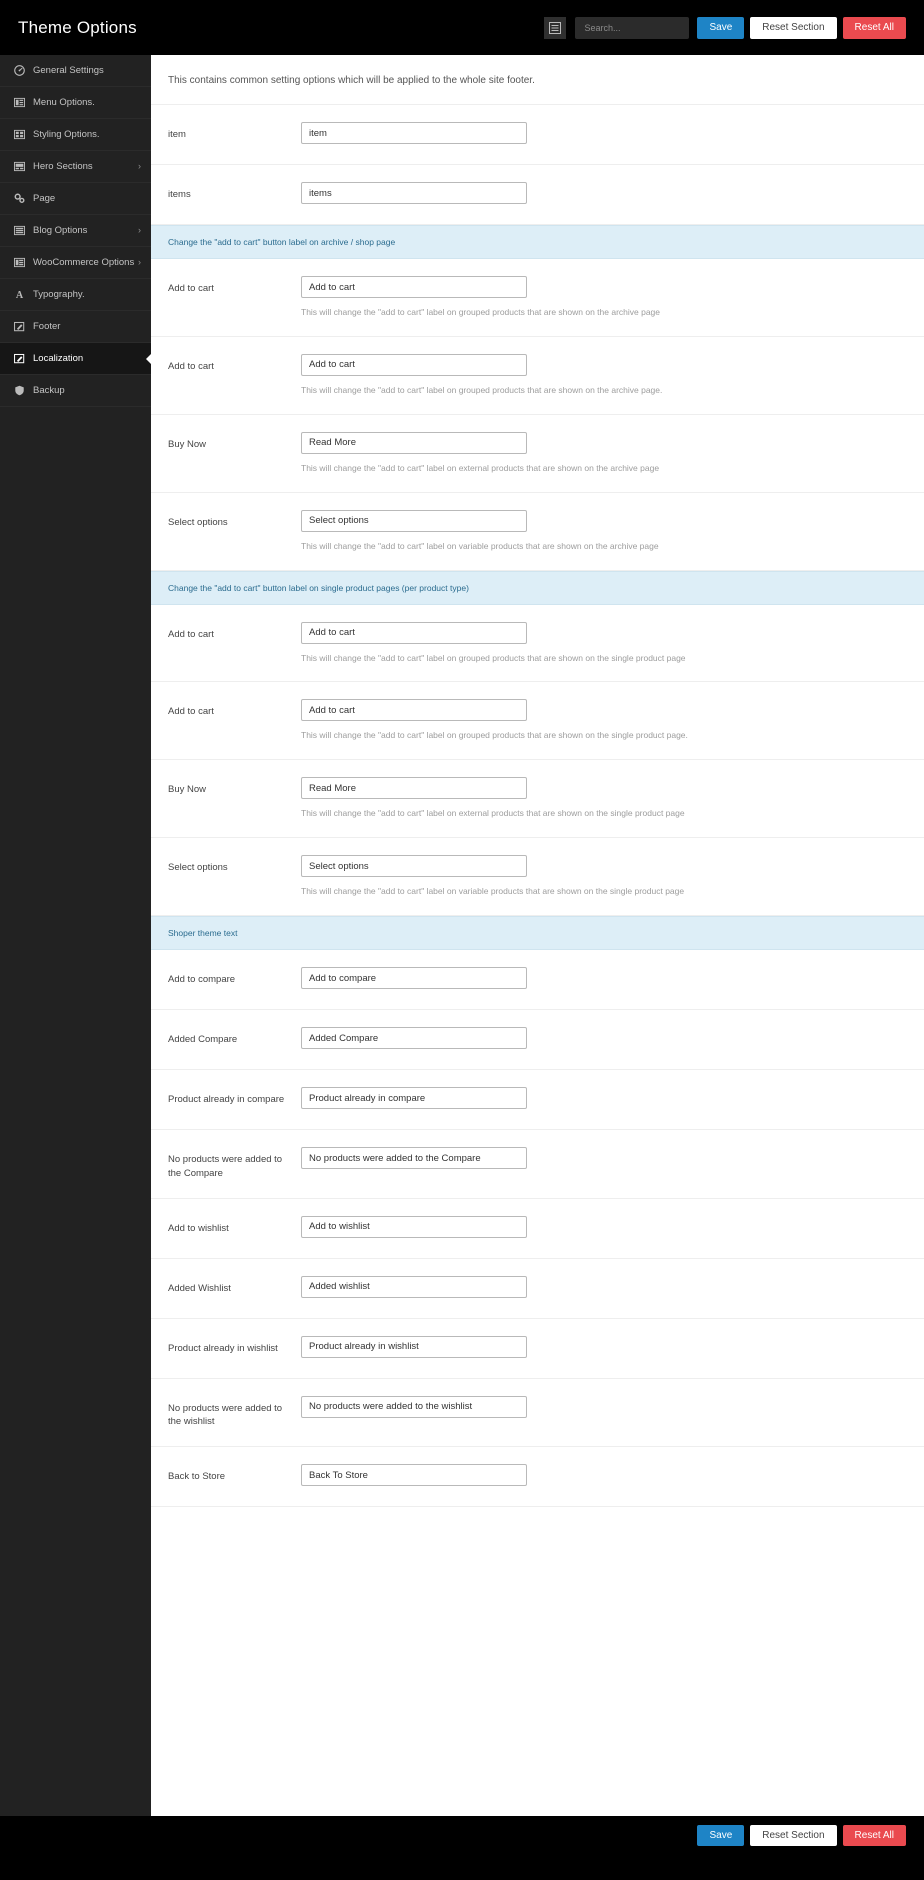 This screenshot has height=1880, width=924. I want to click on sidebar-item-backup: Backup, so click(75, 391).